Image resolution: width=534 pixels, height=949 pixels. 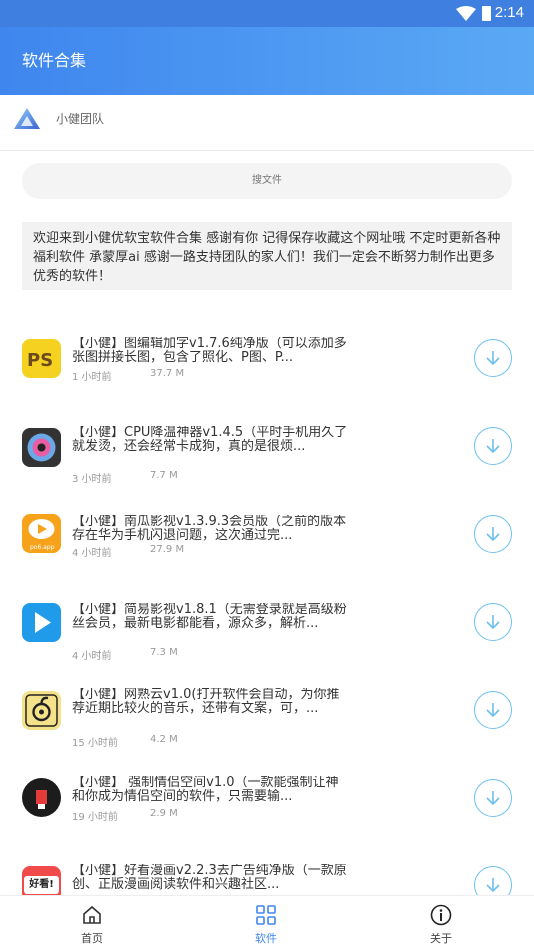 I want to click on ps-editor-icon: PS, so click(x=41, y=358).